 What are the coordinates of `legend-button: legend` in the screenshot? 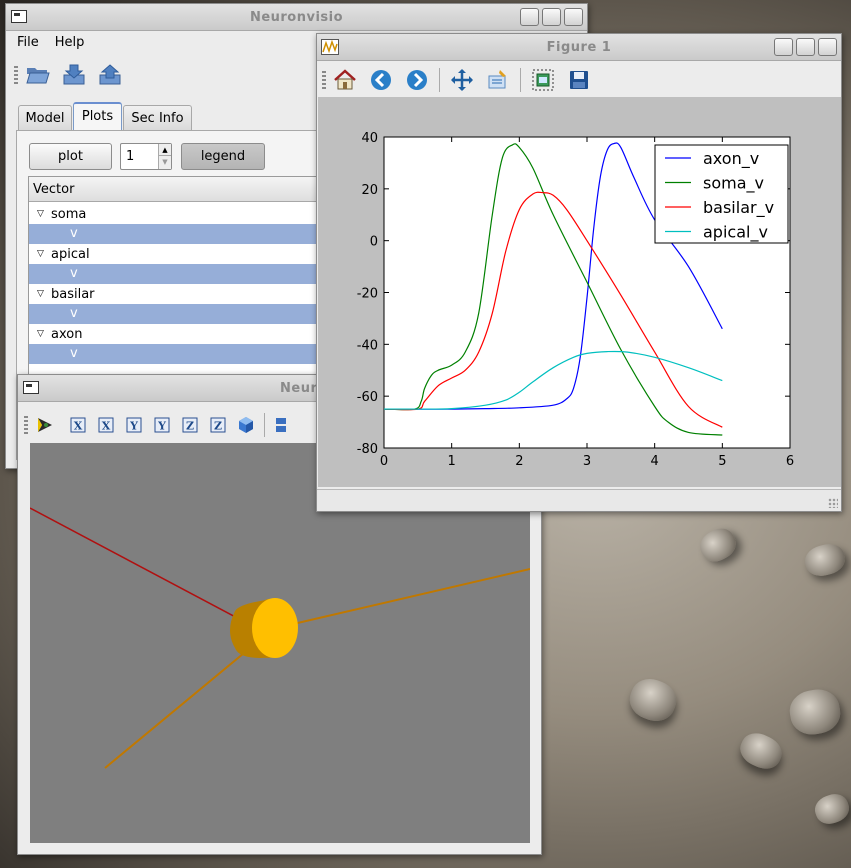 It's located at (223, 156).